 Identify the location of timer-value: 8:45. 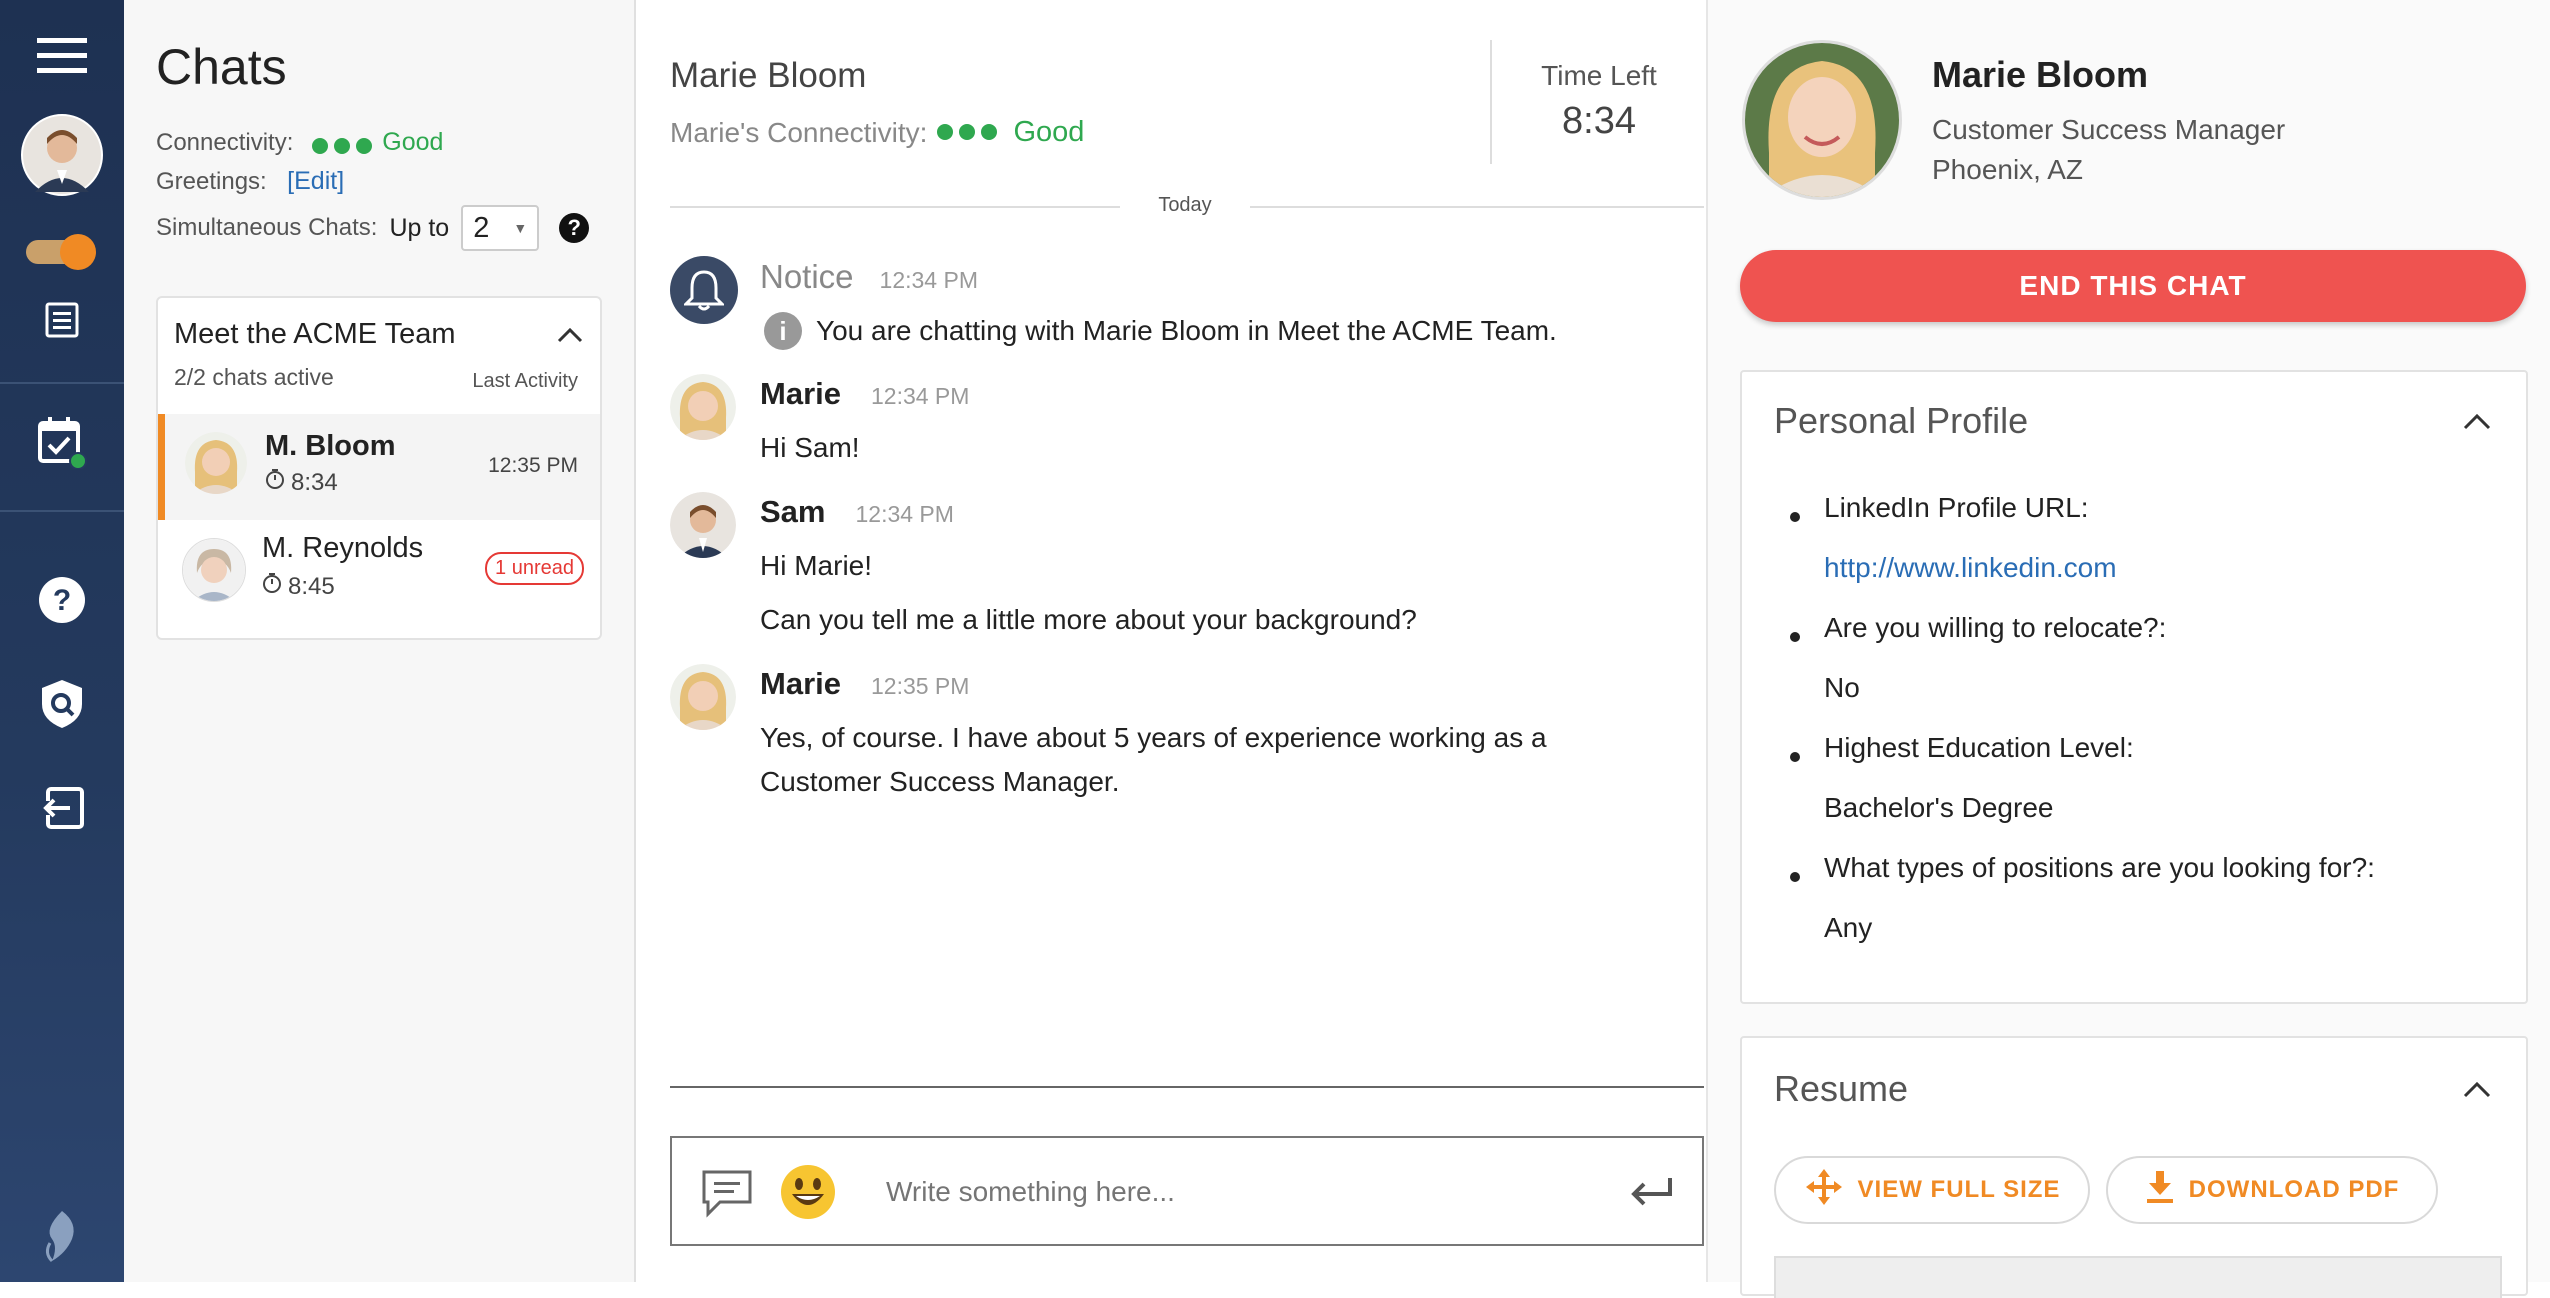
(311, 586).